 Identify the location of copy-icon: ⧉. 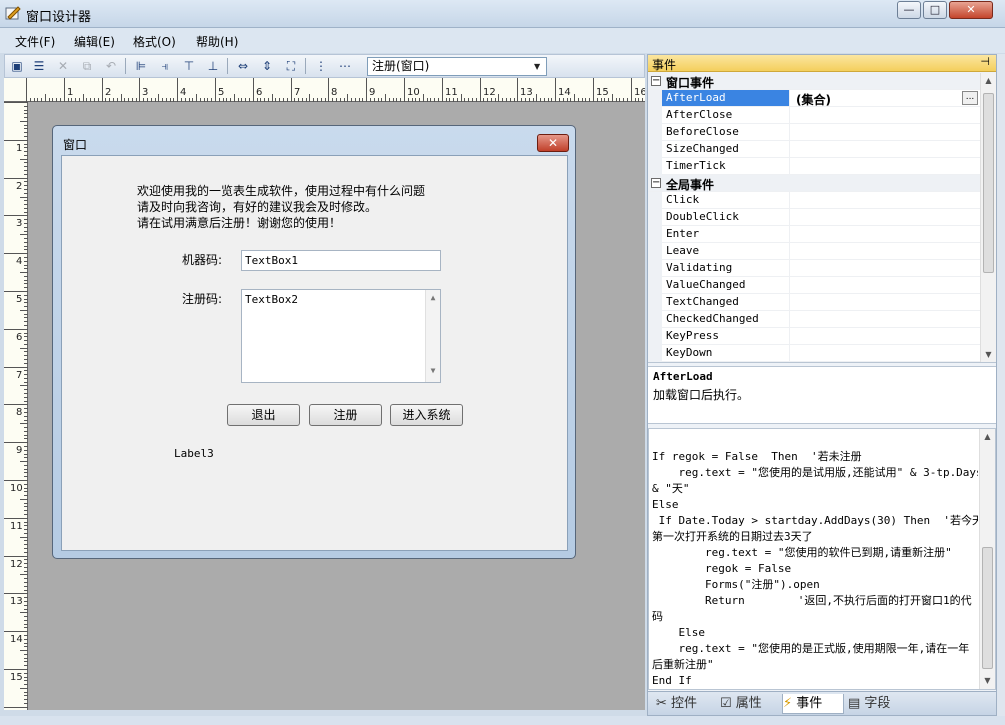
(87, 66).